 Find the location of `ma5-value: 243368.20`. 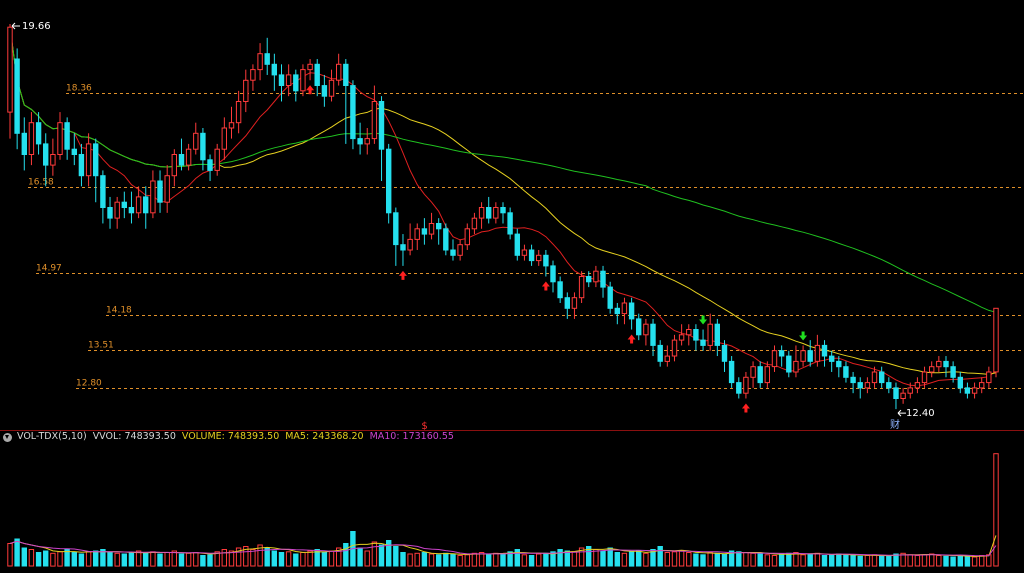

ma5-value: 243368.20 is located at coordinates (338, 436).